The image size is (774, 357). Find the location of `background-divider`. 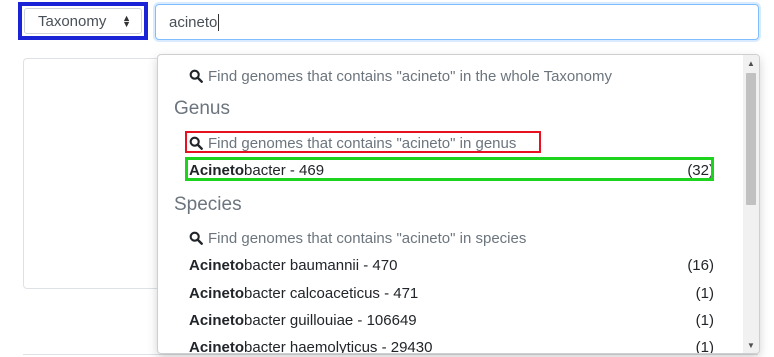

background-divider is located at coordinates (390, 354).